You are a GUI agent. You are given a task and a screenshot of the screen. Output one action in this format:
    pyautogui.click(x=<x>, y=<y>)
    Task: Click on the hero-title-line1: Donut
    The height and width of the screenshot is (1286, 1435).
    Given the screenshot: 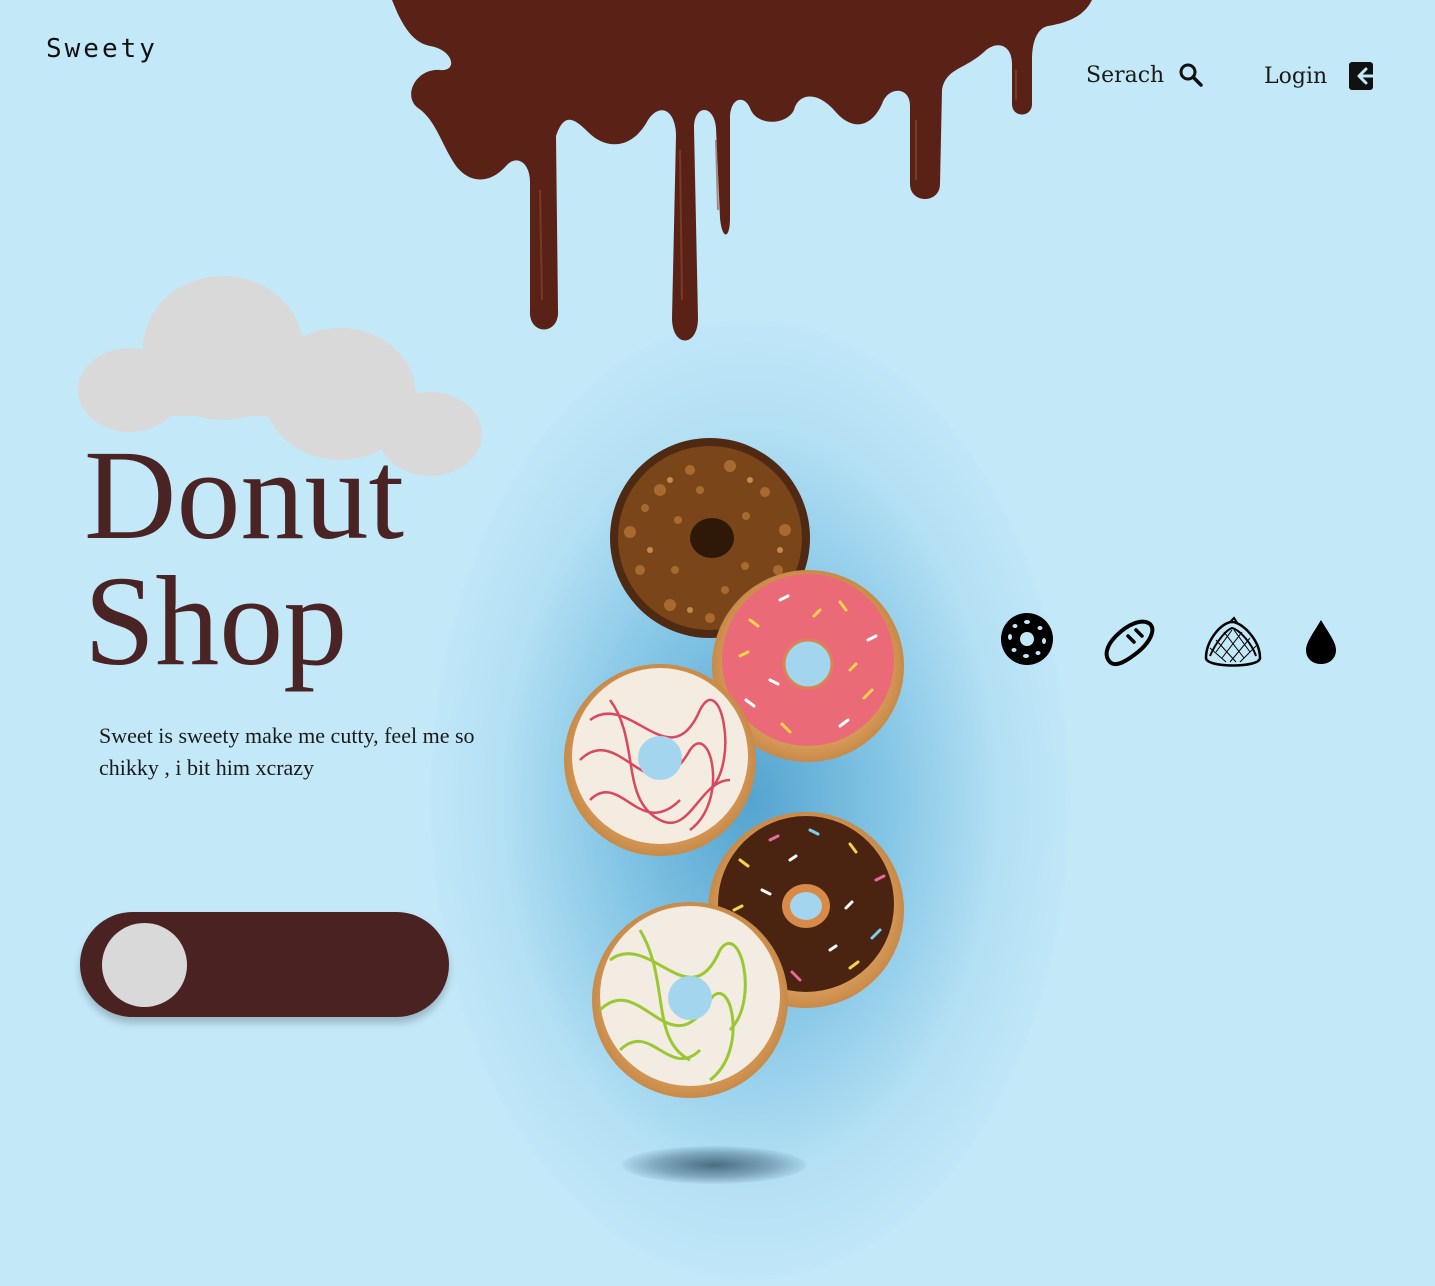 What is the action you would take?
    pyautogui.click(x=244, y=495)
    